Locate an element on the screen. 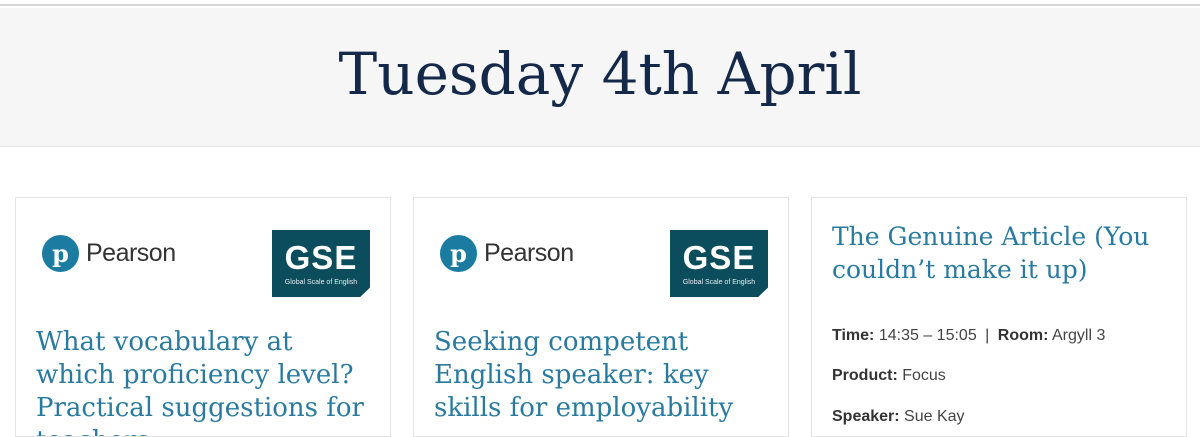 This screenshot has height=437, width=1200. session-time-room: Time: 14:35 – 15:05 | Room: Argyll 3 is located at coordinates (1002, 336).